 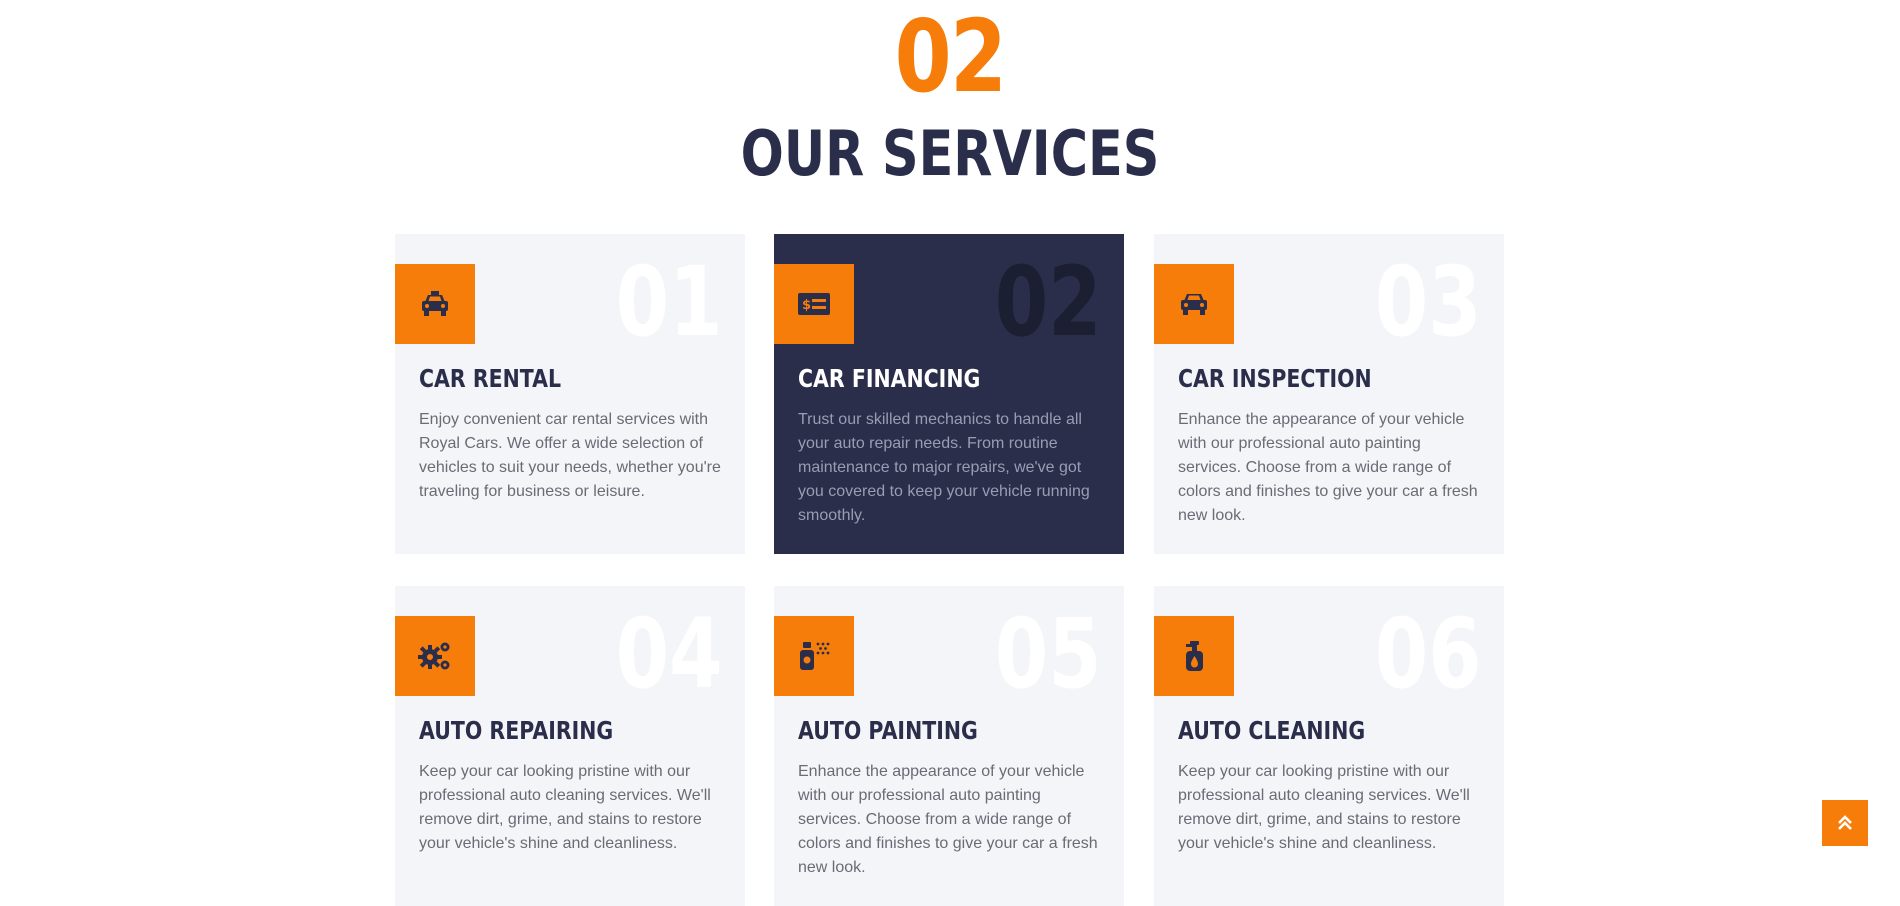 I want to click on service-title: AUTO PAINTING, so click(x=888, y=730).